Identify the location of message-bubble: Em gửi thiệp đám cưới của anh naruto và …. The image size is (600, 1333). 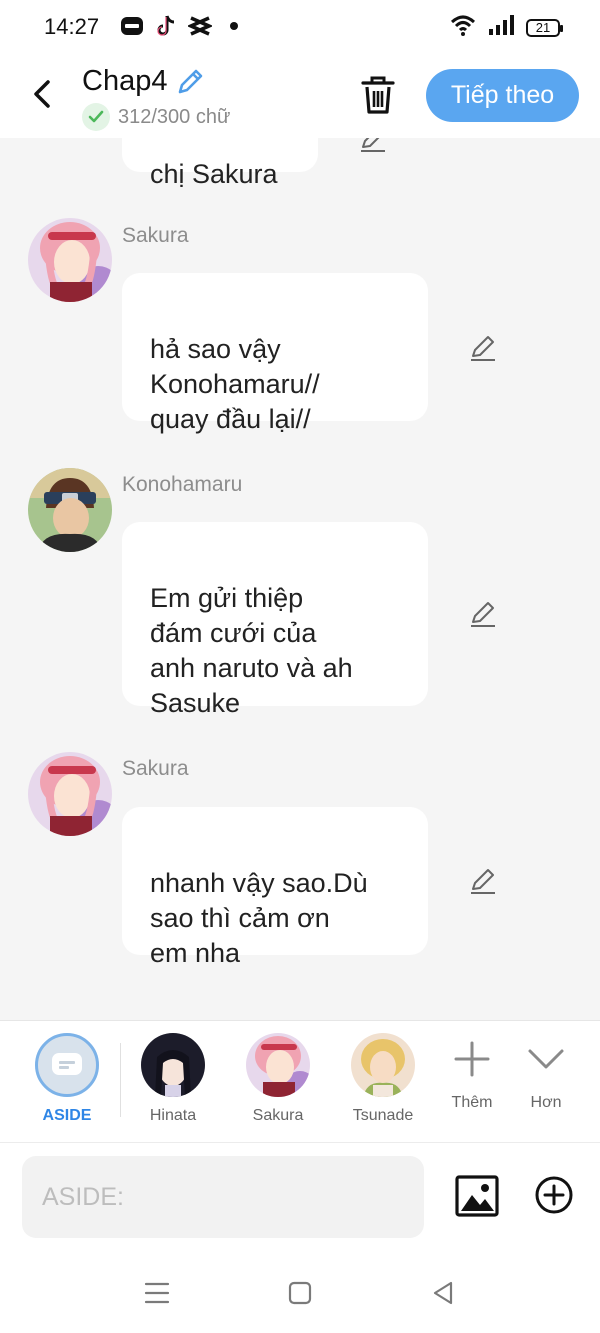
(275, 620).